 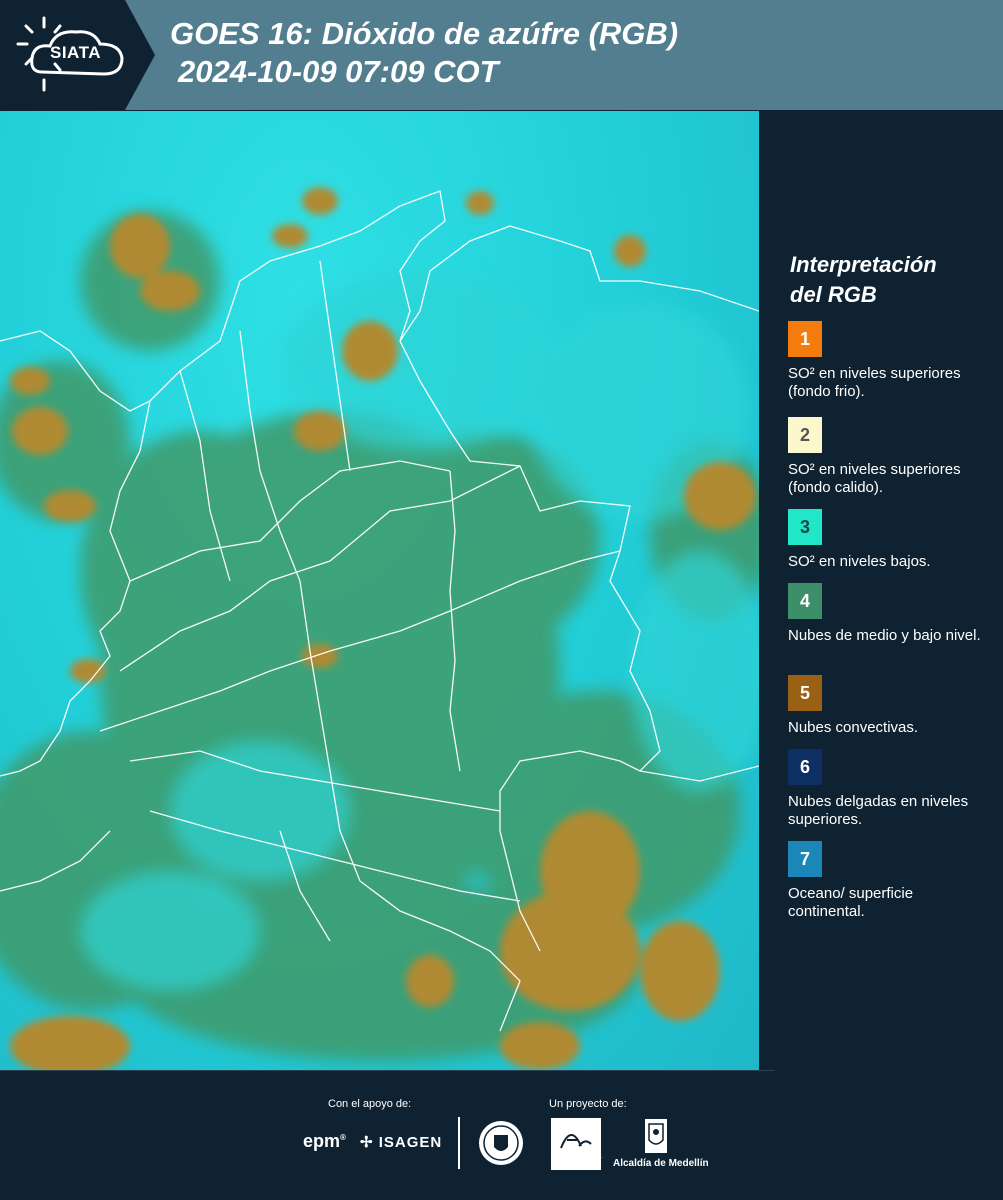 I want to click on project-label: Un proyecto de:, so click(x=588, y=1104).